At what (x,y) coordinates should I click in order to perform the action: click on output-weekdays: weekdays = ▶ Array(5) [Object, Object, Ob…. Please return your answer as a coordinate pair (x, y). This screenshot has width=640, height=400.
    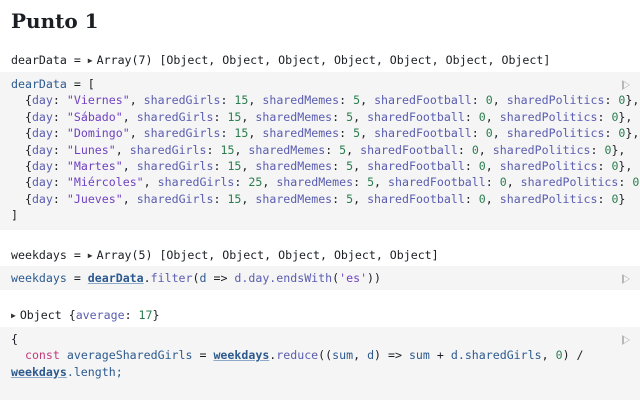
    Looking at the image, I should click on (225, 255).